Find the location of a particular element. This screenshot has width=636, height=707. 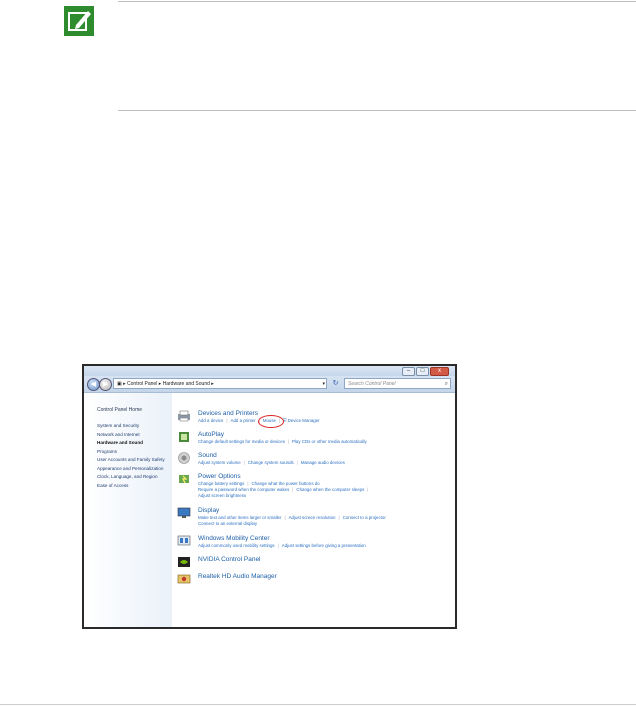

realtek-audio-icon is located at coordinates (184, 579).